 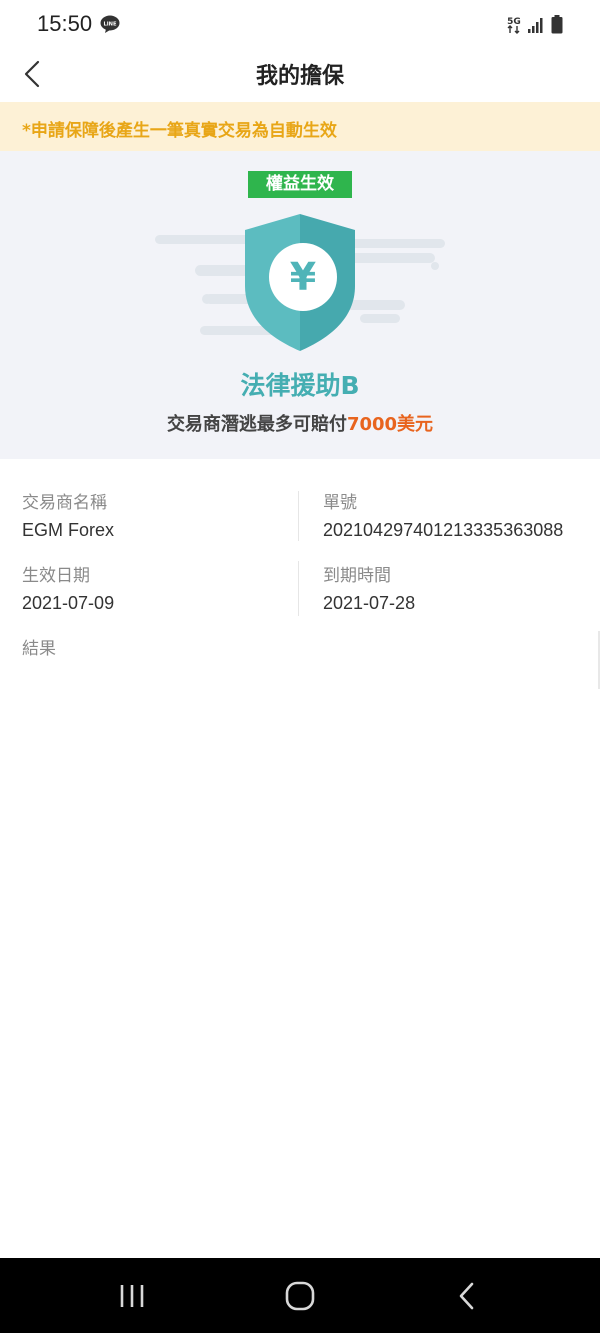 I want to click on payout-description: 交易商潛逃最多可賠付7000美元, so click(x=300, y=423).